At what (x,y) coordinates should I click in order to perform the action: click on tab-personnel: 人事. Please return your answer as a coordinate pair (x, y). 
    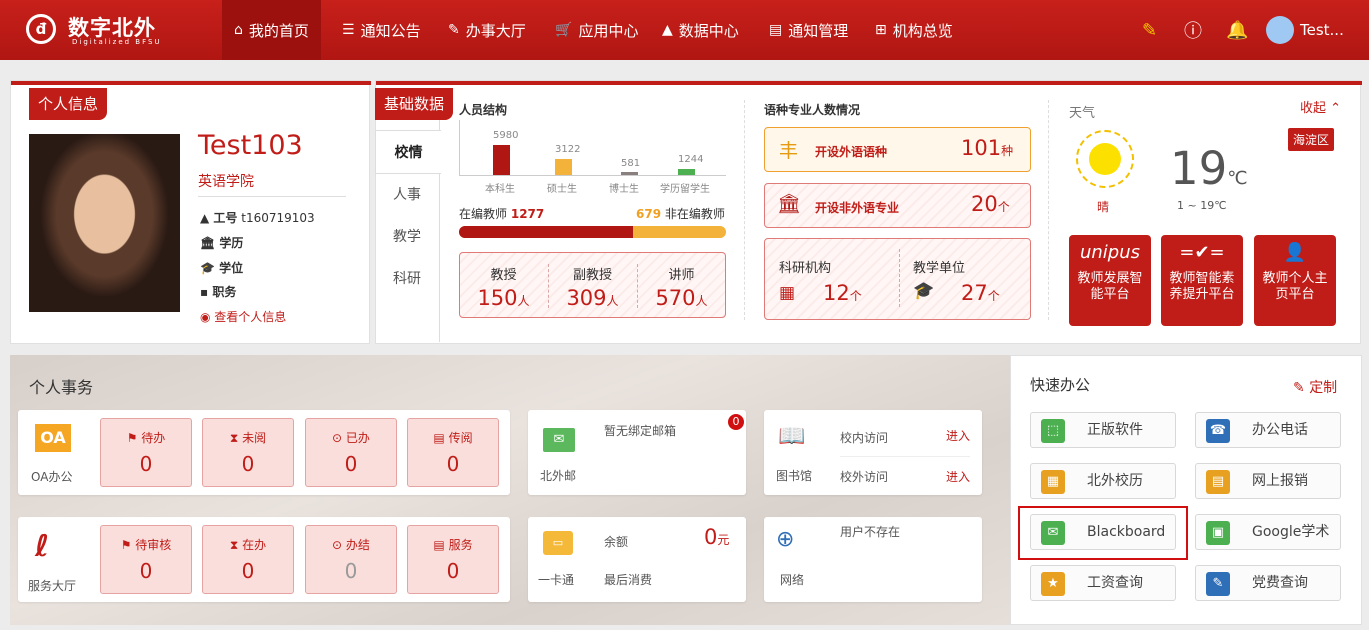
    Looking at the image, I should click on (407, 194).